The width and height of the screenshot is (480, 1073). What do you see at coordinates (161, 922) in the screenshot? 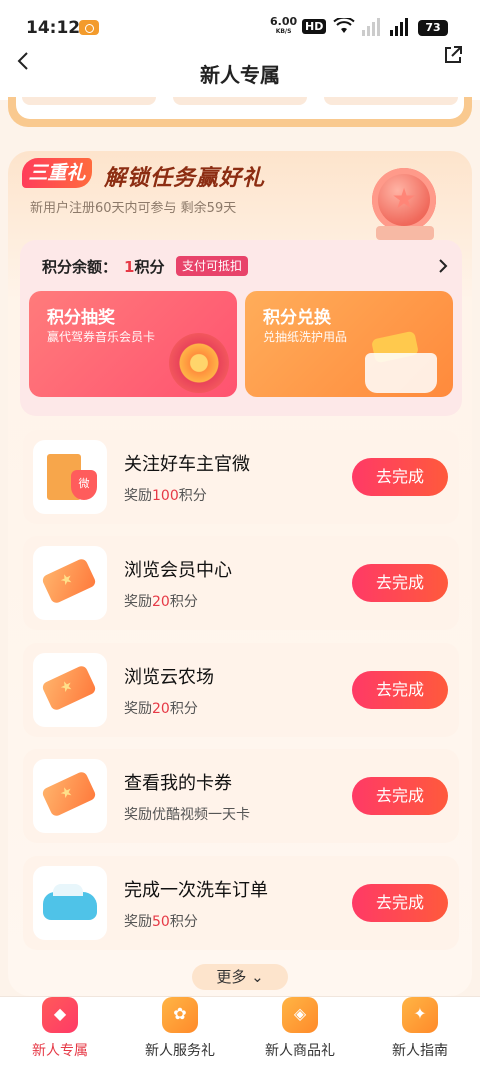
I see `task-reward: 奖励50积分` at bounding box center [161, 922].